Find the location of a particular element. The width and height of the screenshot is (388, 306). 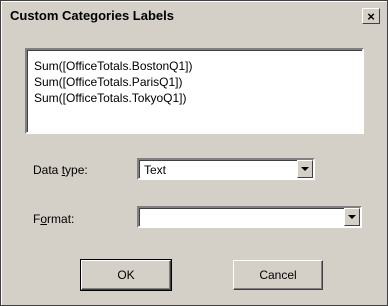

close-button: × is located at coordinates (371, 16).